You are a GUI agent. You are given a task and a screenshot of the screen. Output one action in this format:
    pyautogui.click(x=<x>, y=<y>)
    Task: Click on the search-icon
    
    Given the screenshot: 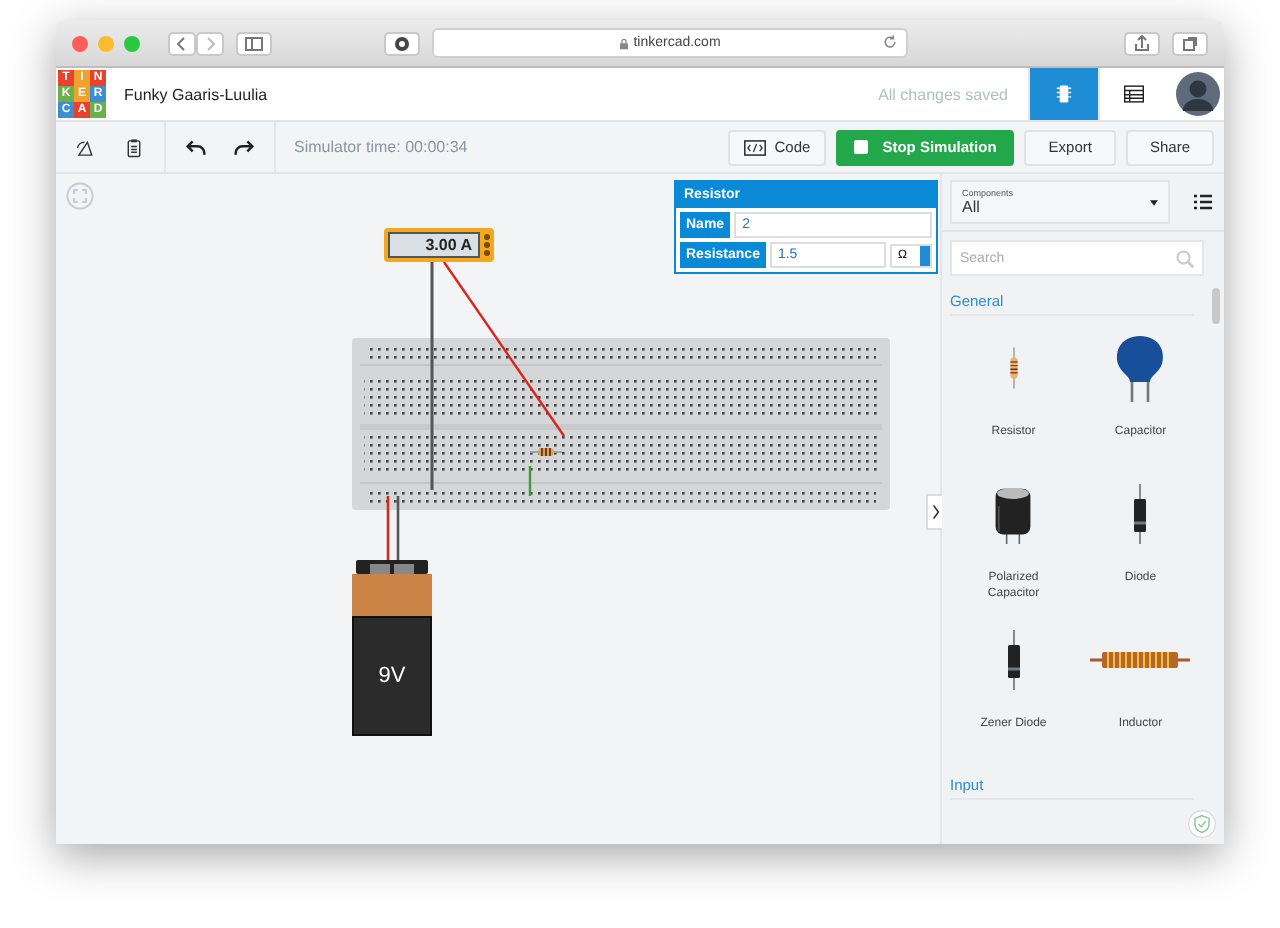 What is the action you would take?
    pyautogui.click(x=1185, y=258)
    